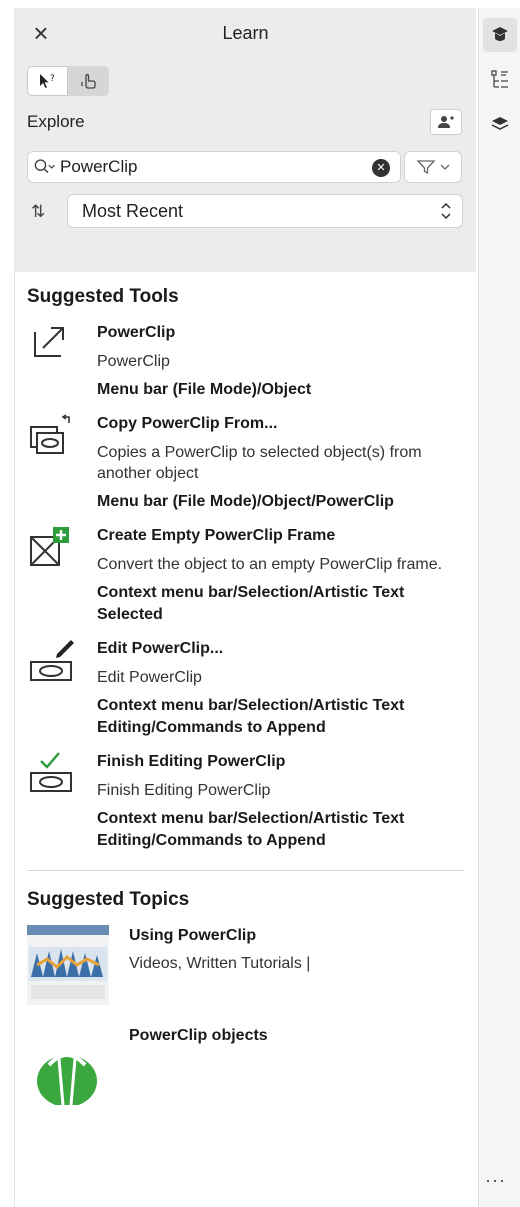 This screenshot has height=1207, width=520. I want to click on edit-powerclip-icon, so click(52, 660).